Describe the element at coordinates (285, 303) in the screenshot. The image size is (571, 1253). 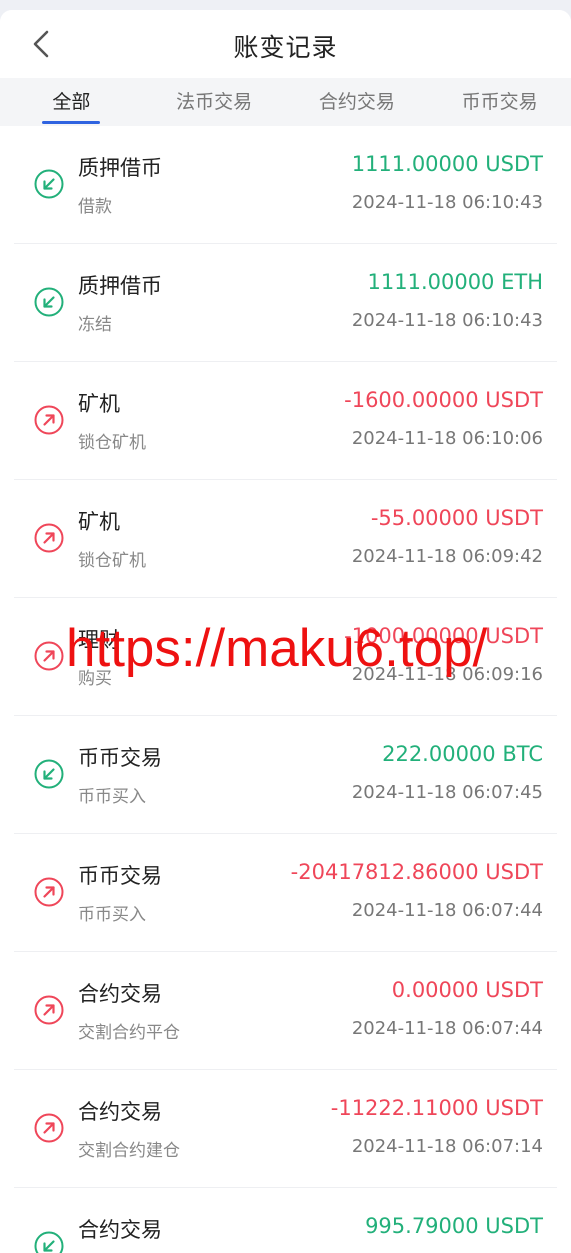
I see `record-row: 质押借币冻结 1111.00000 ETH 2024-11-18 06:10:43` at that location.